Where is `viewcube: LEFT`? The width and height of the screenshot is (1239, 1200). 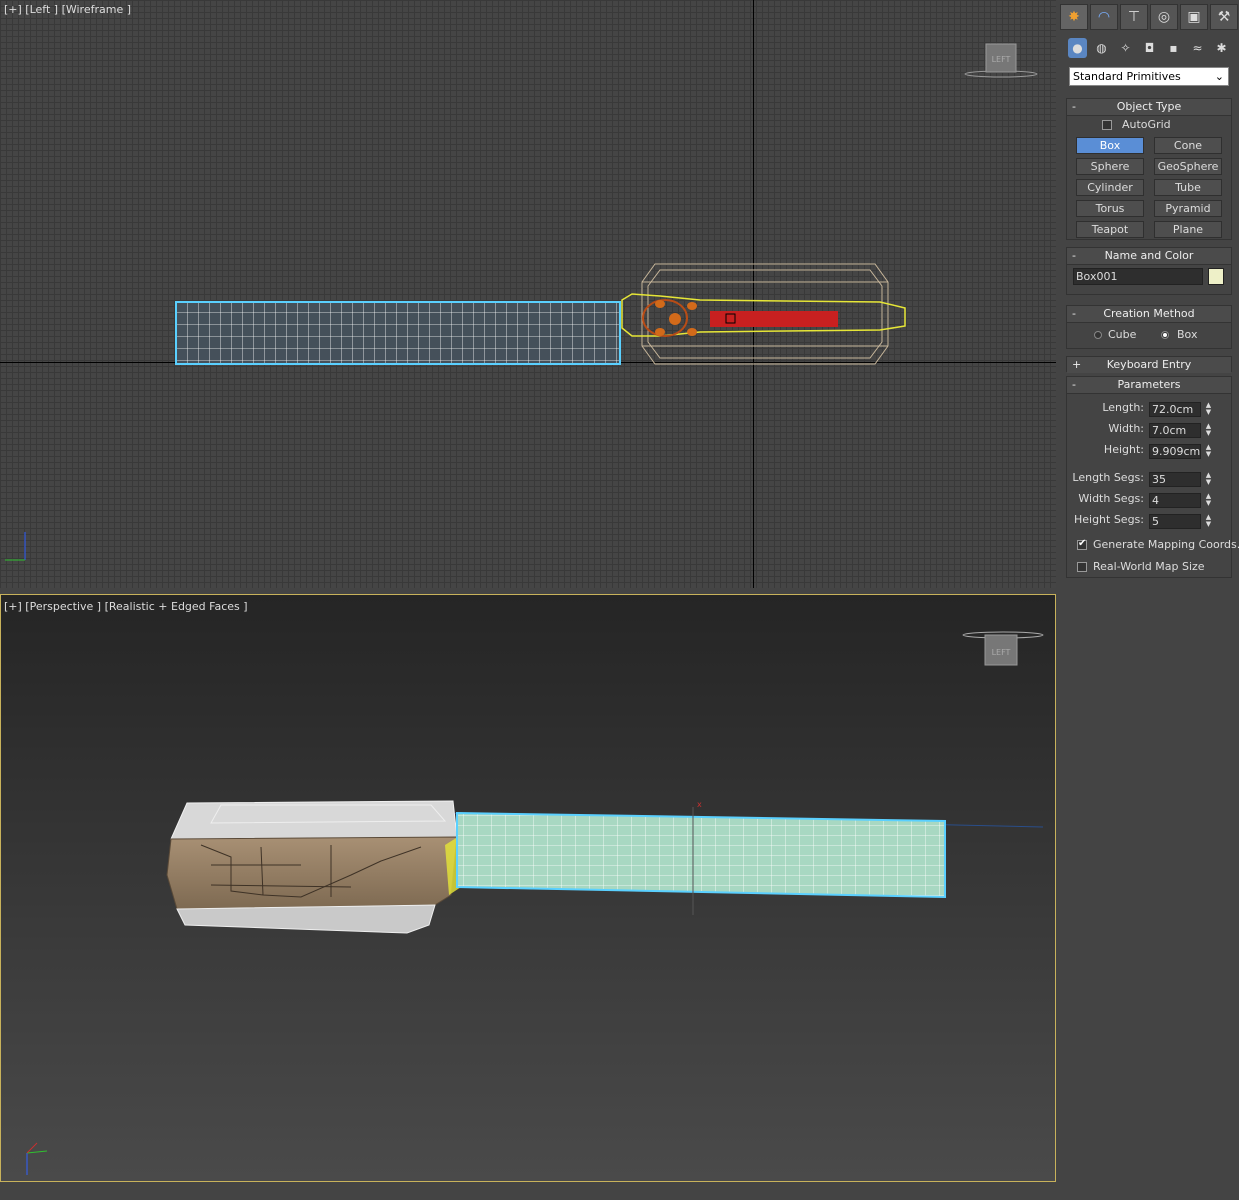 viewcube: LEFT is located at coordinates (1001, 62).